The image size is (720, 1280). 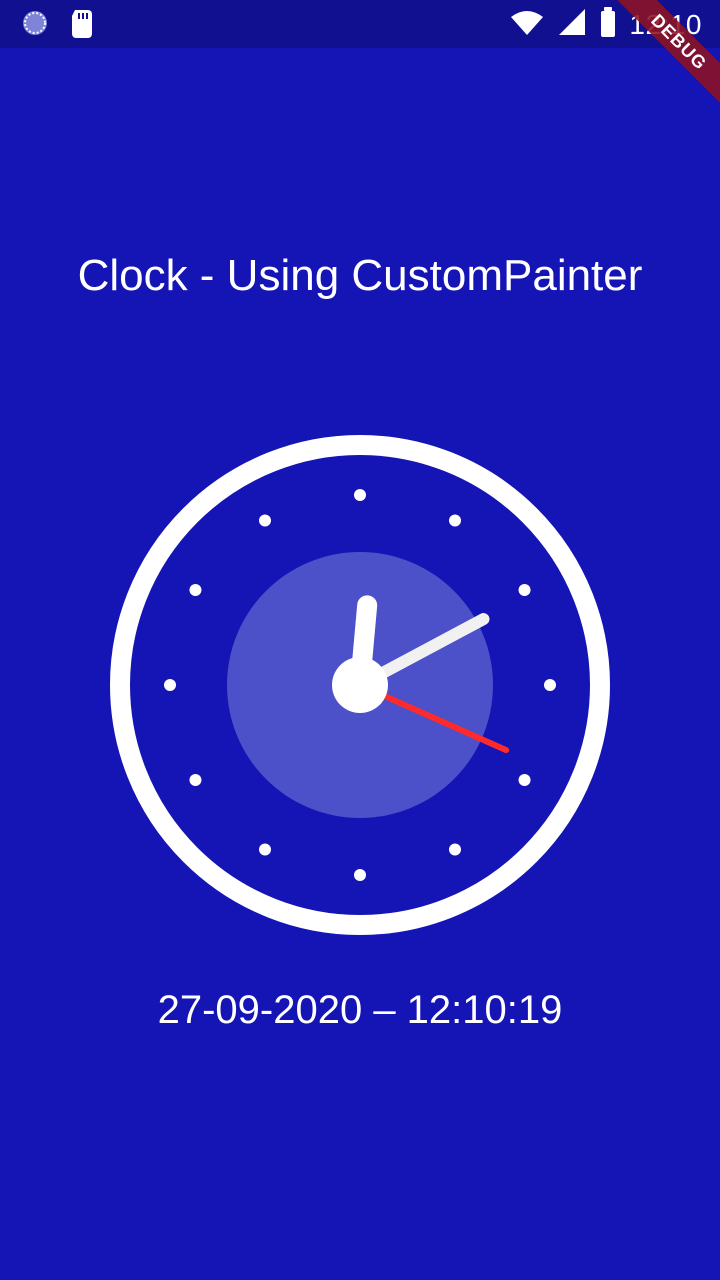 What do you see at coordinates (82, 25) in the screenshot?
I see `sd-card-icon` at bounding box center [82, 25].